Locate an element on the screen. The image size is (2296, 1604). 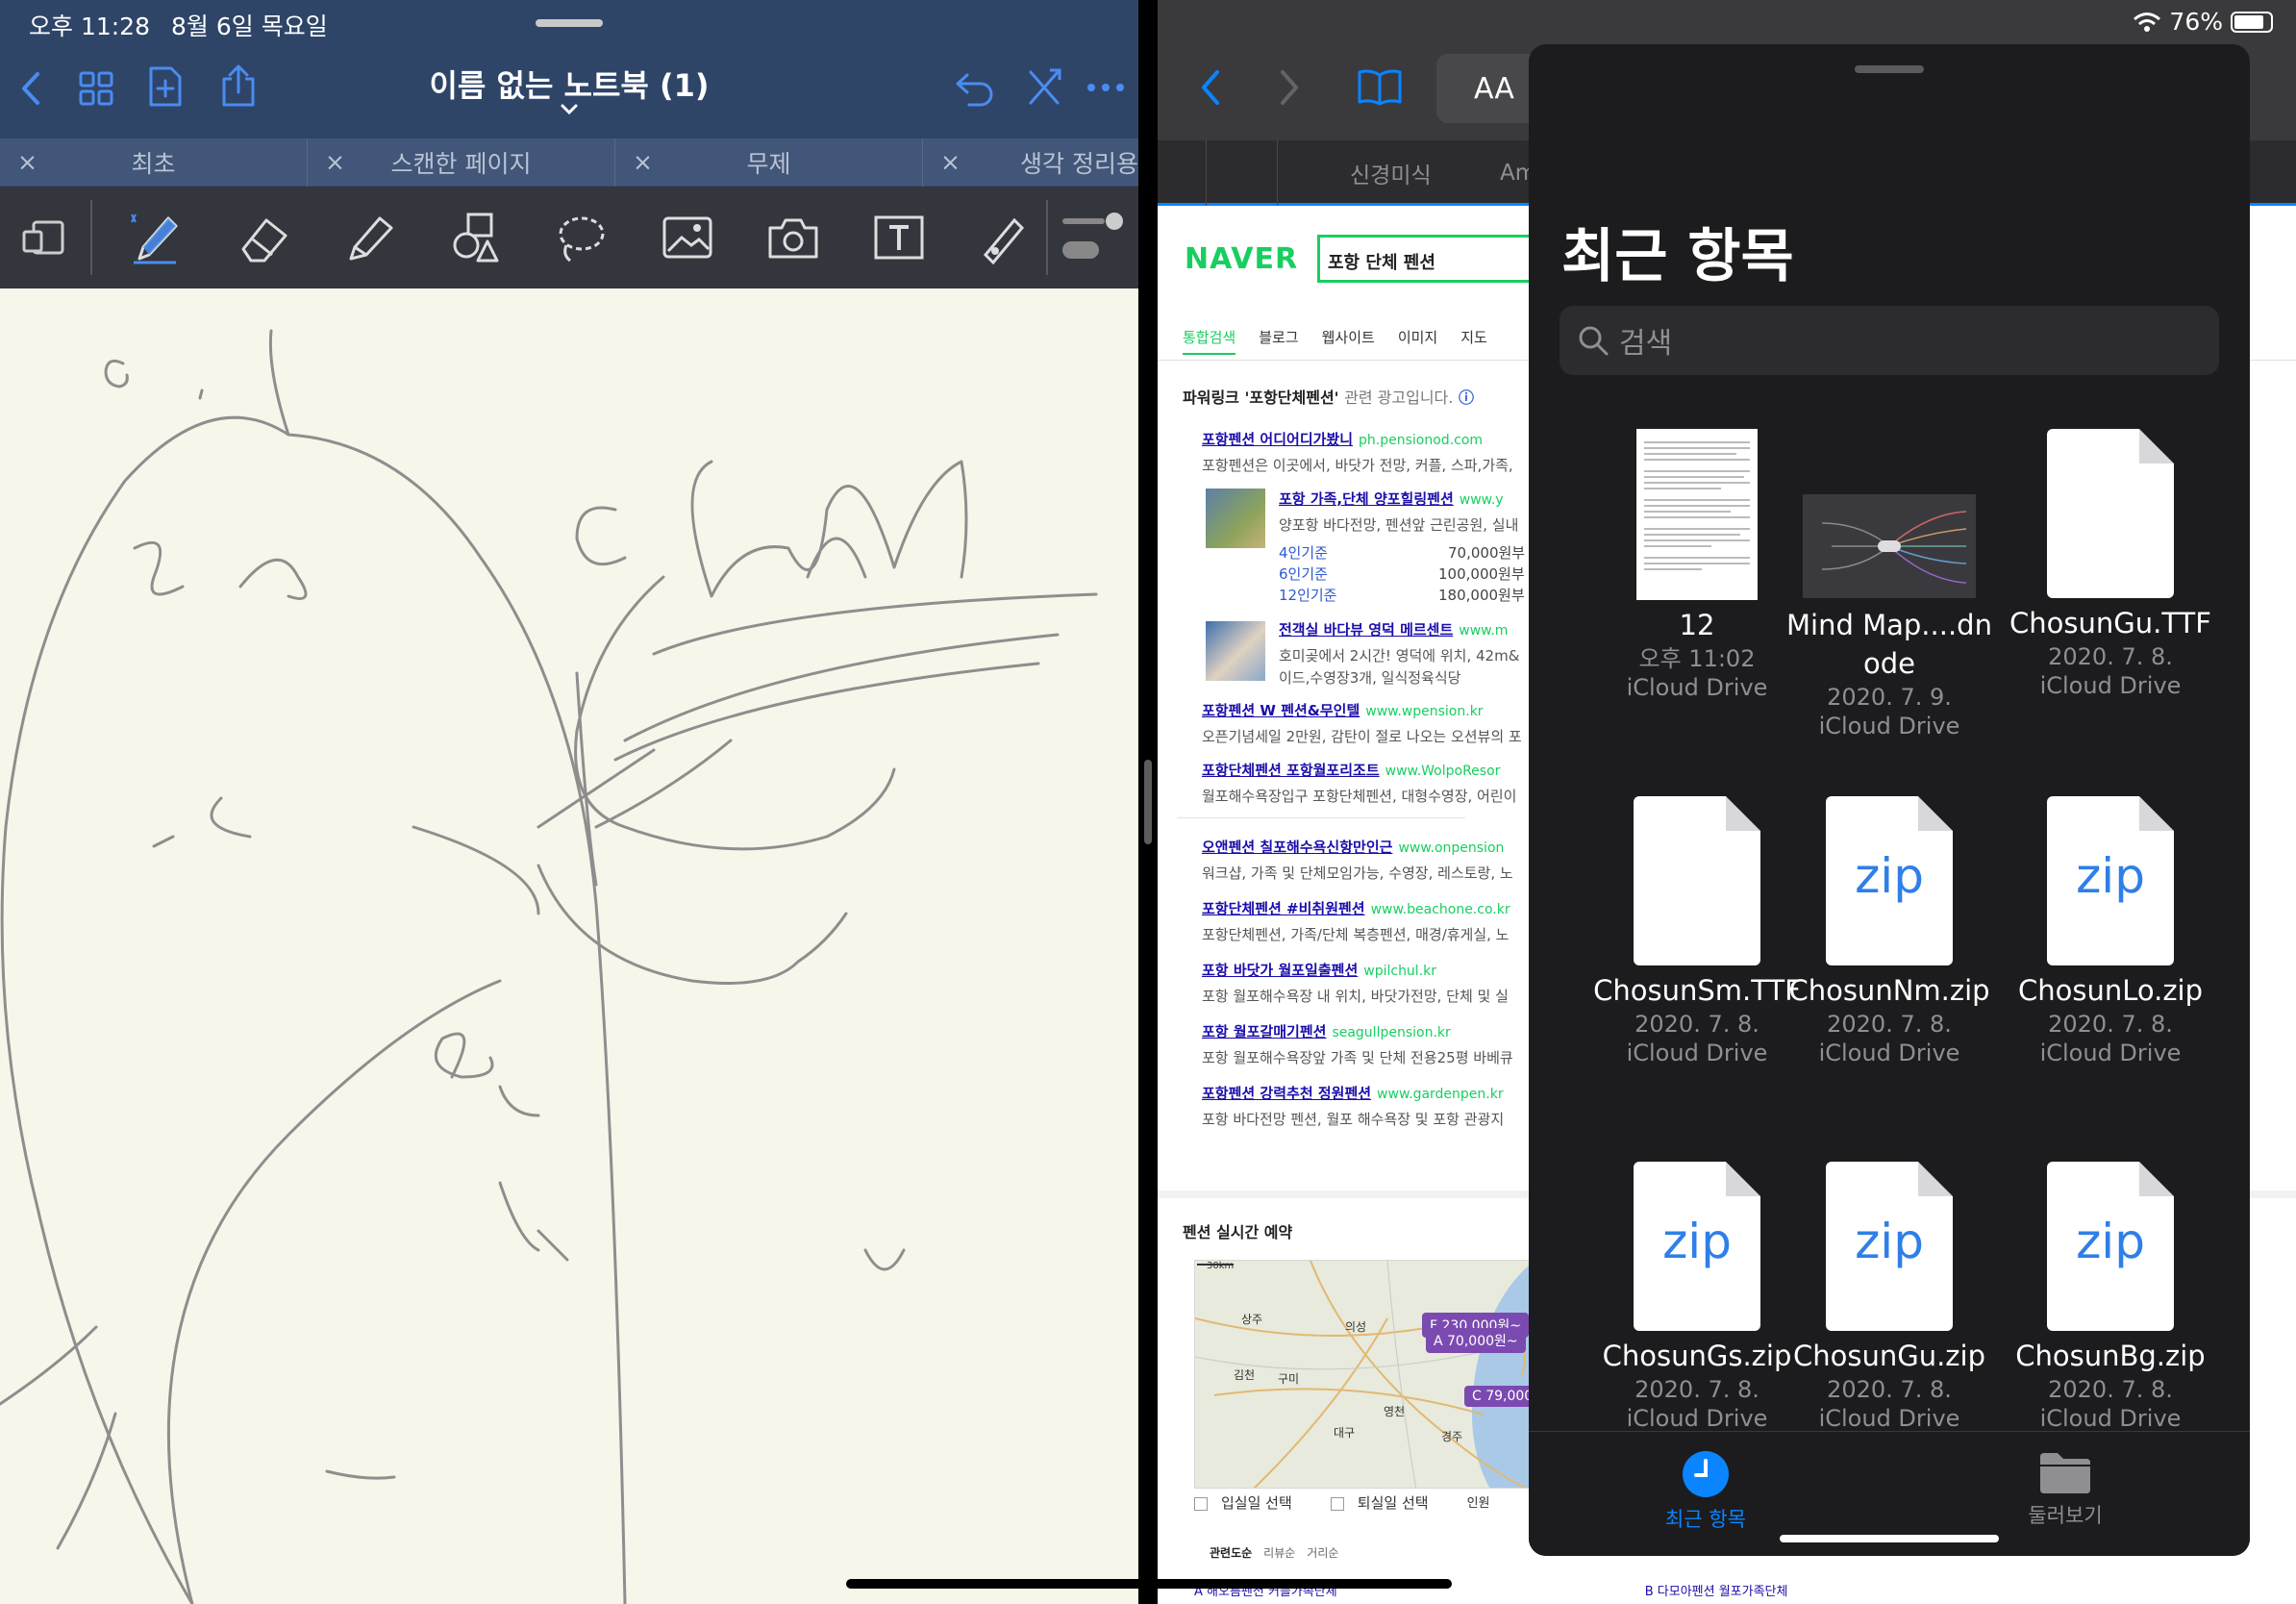
checkout-select: 퇴실일 선택 is located at coordinates (1379, 1502).